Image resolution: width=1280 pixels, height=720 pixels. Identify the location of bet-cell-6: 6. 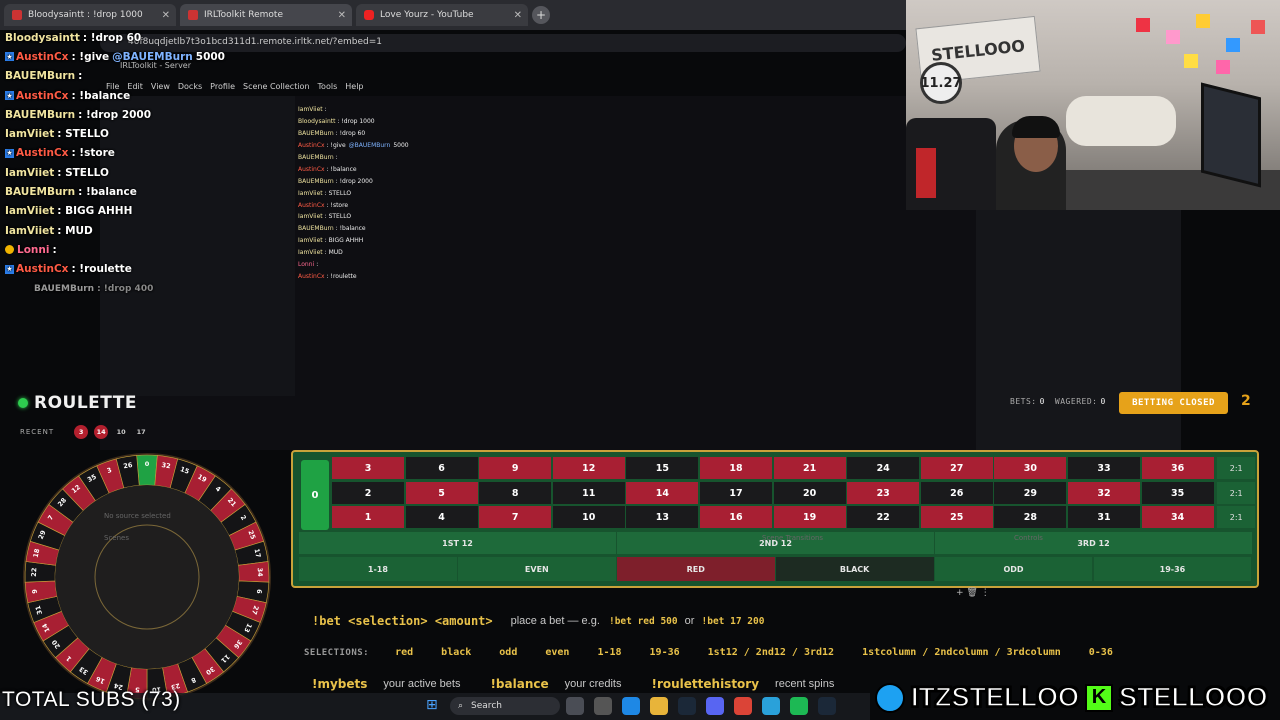
(441, 468).